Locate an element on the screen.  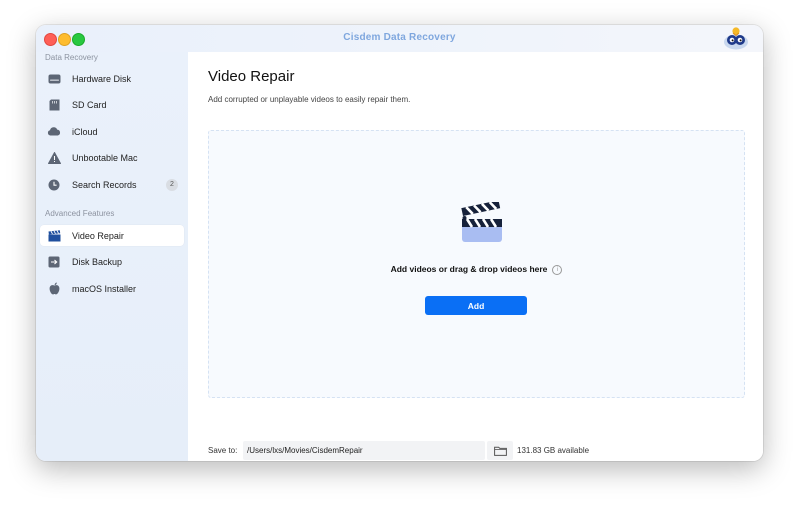
drop-instructions: Add videos or drag & drop videos here i is located at coordinates (476, 269).